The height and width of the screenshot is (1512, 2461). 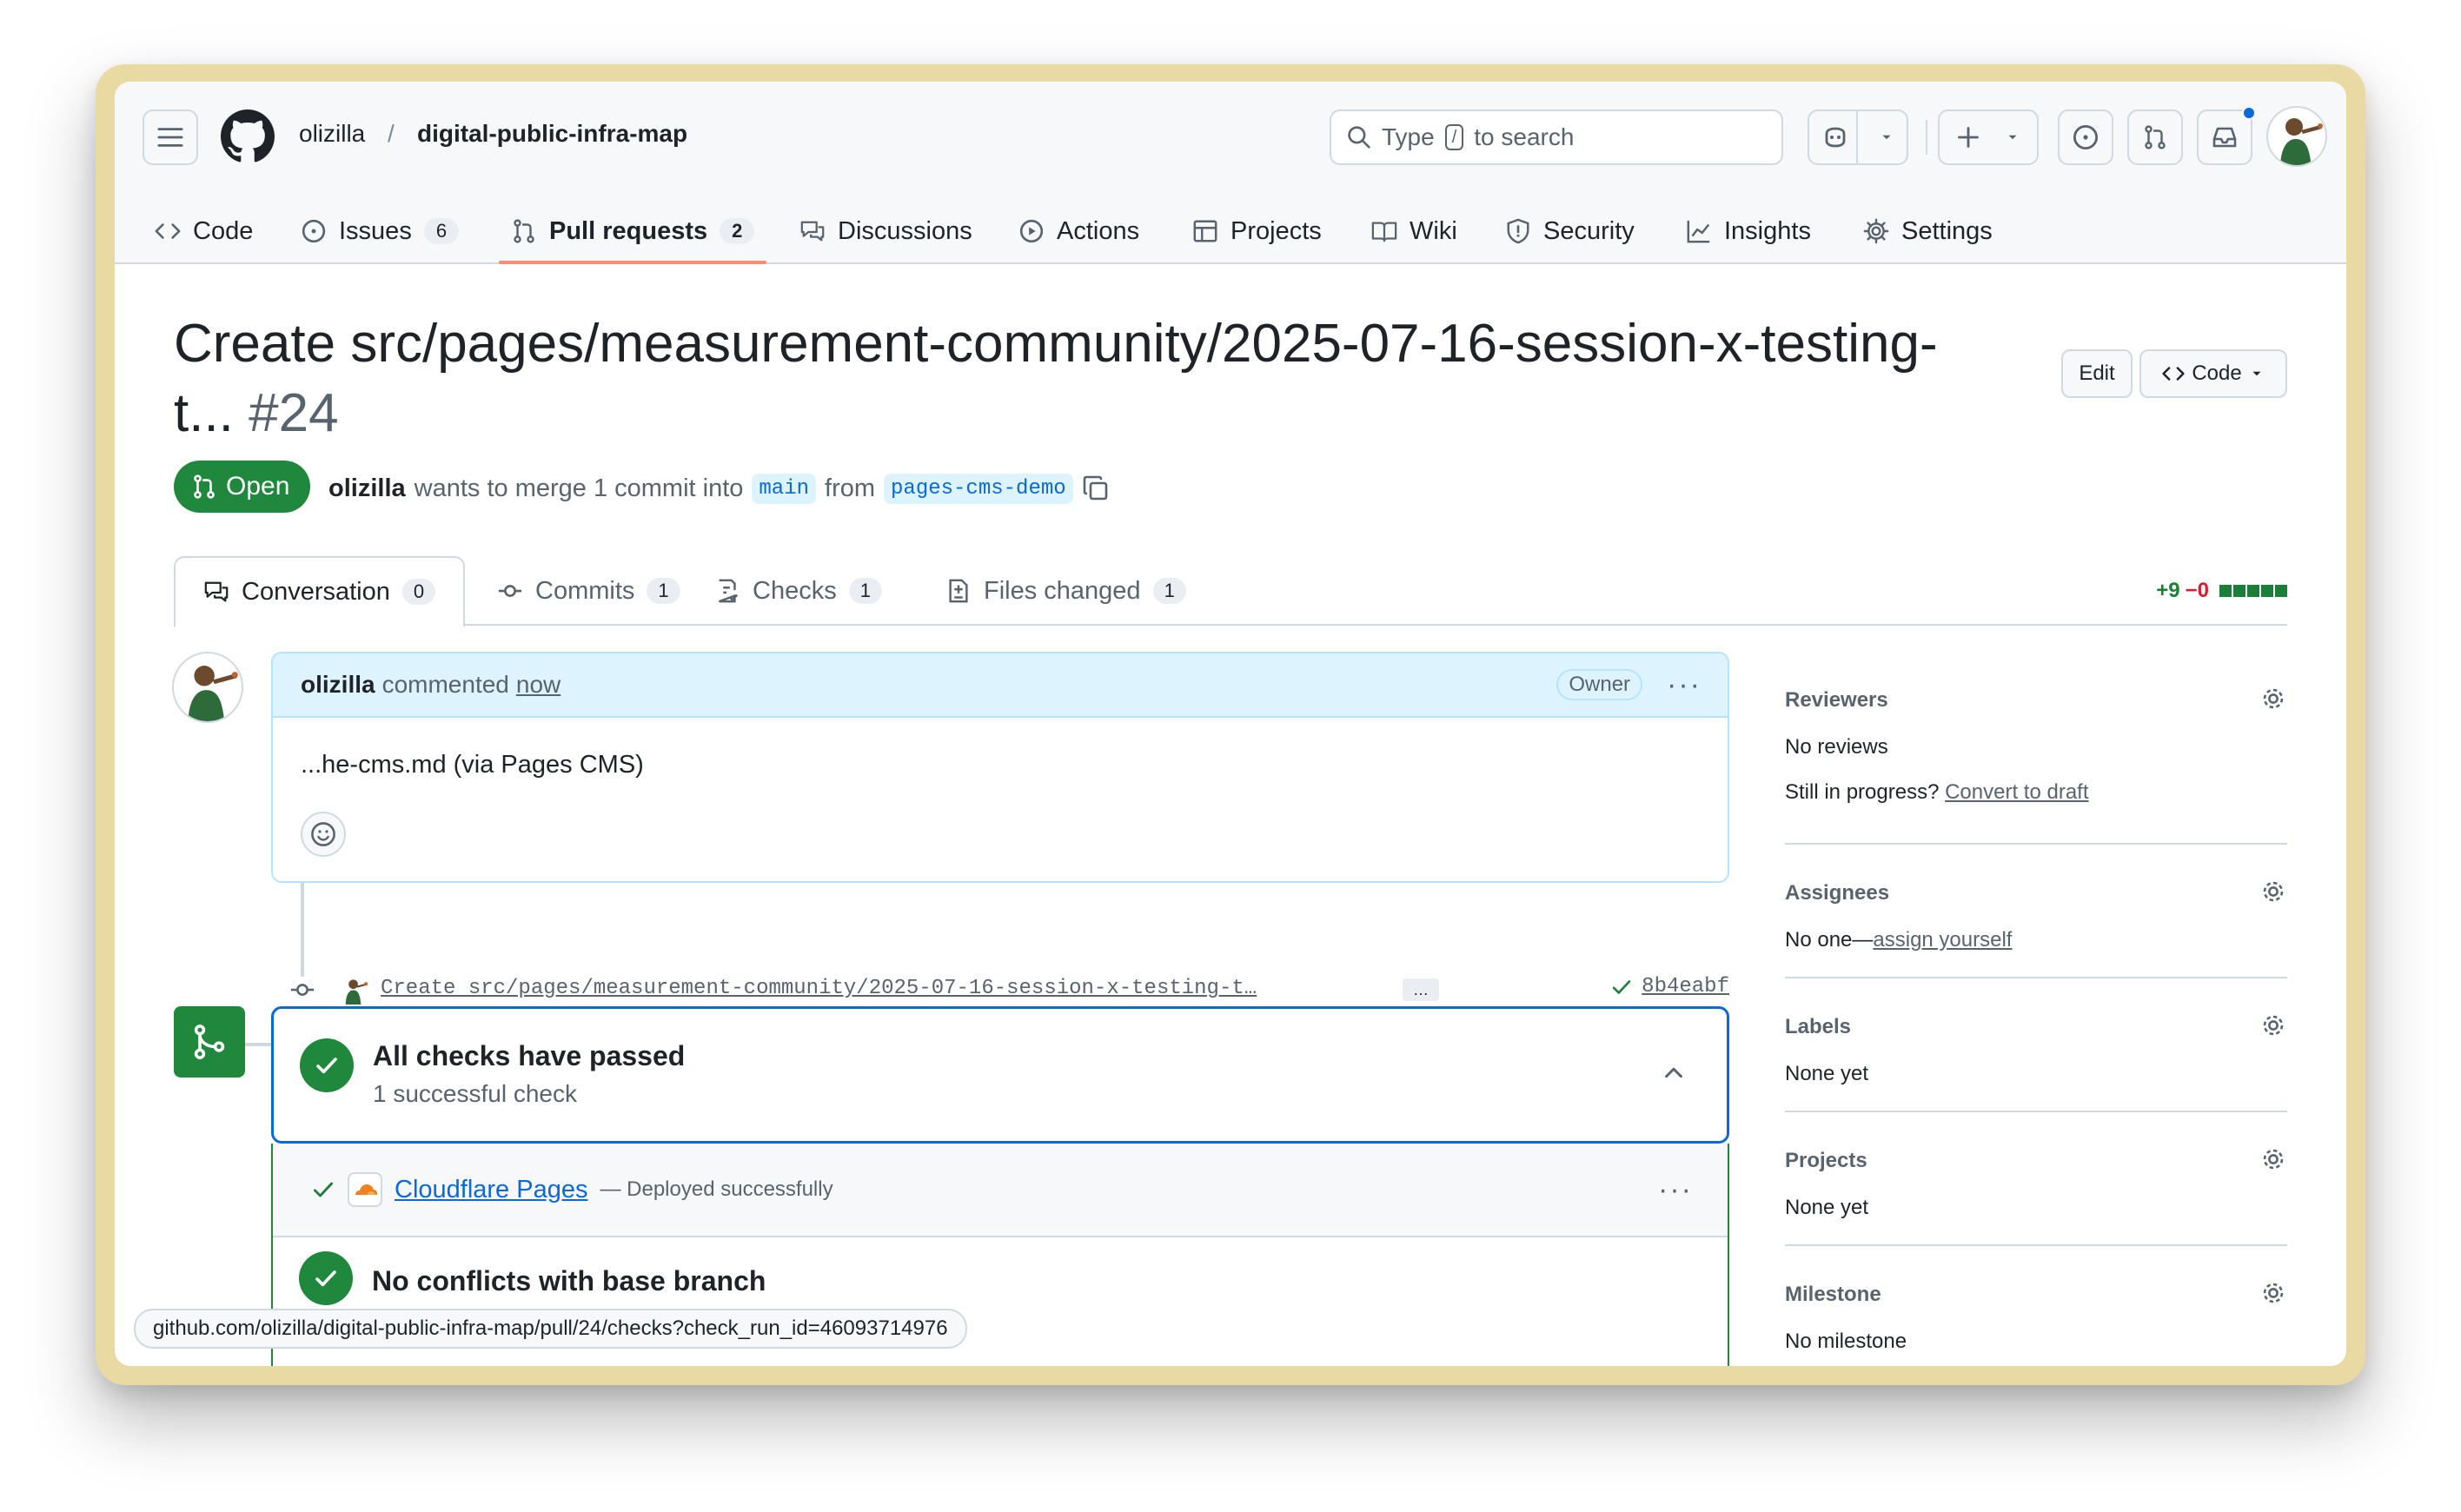 I want to click on smiley-icon, so click(x=323, y=834).